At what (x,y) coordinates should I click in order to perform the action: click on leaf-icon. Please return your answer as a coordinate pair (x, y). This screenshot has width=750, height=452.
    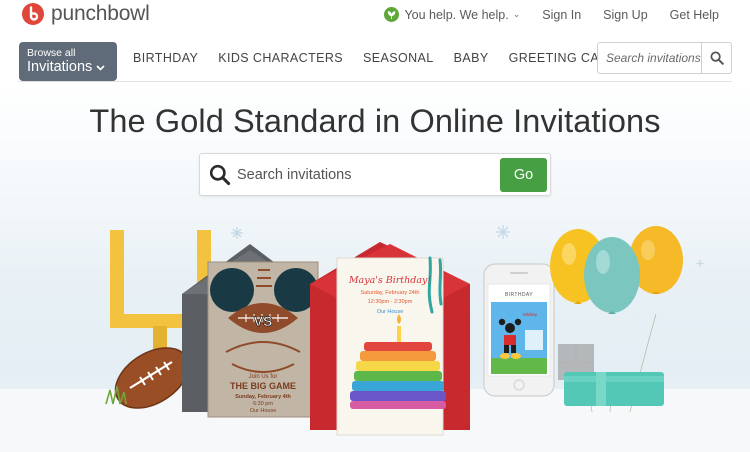
    Looking at the image, I should click on (392, 14).